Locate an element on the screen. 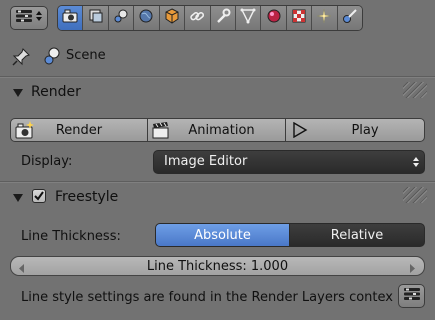 The height and width of the screenshot is (320, 435). play-button: Play is located at coordinates (355, 130).